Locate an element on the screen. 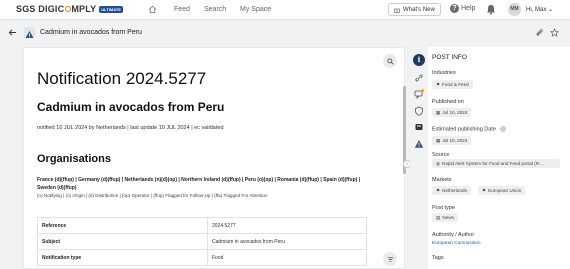 Image resolution: width=570 pixels, height=269 pixels. back-arrow-icon is located at coordinates (12, 32).